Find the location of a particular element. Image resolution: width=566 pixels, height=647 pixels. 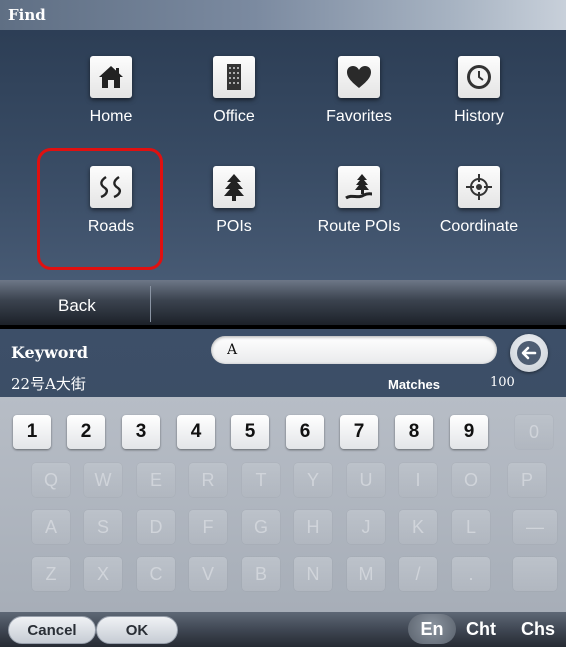

key-j: J is located at coordinates (366, 527).